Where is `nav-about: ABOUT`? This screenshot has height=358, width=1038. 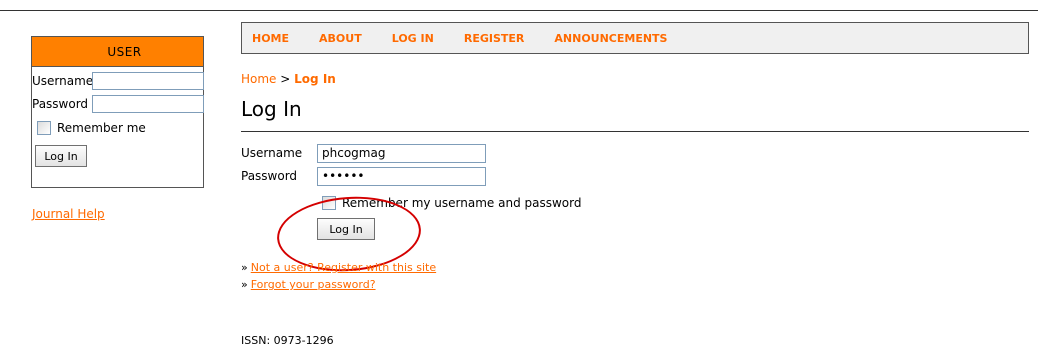
nav-about: ABOUT is located at coordinates (340, 38).